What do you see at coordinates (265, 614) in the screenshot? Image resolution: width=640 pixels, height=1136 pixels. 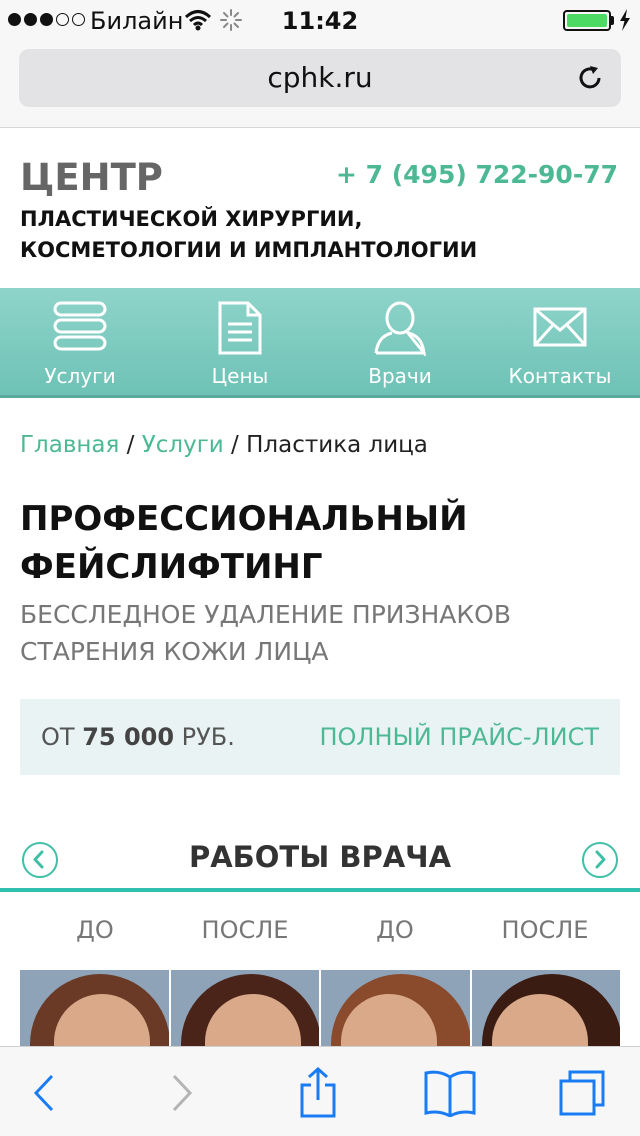 I see `page-subtitle-line-1: БЕССЛЕДНОЕ УДАЛЕНИЕ ПРИЗНАКОВ` at bounding box center [265, 614].